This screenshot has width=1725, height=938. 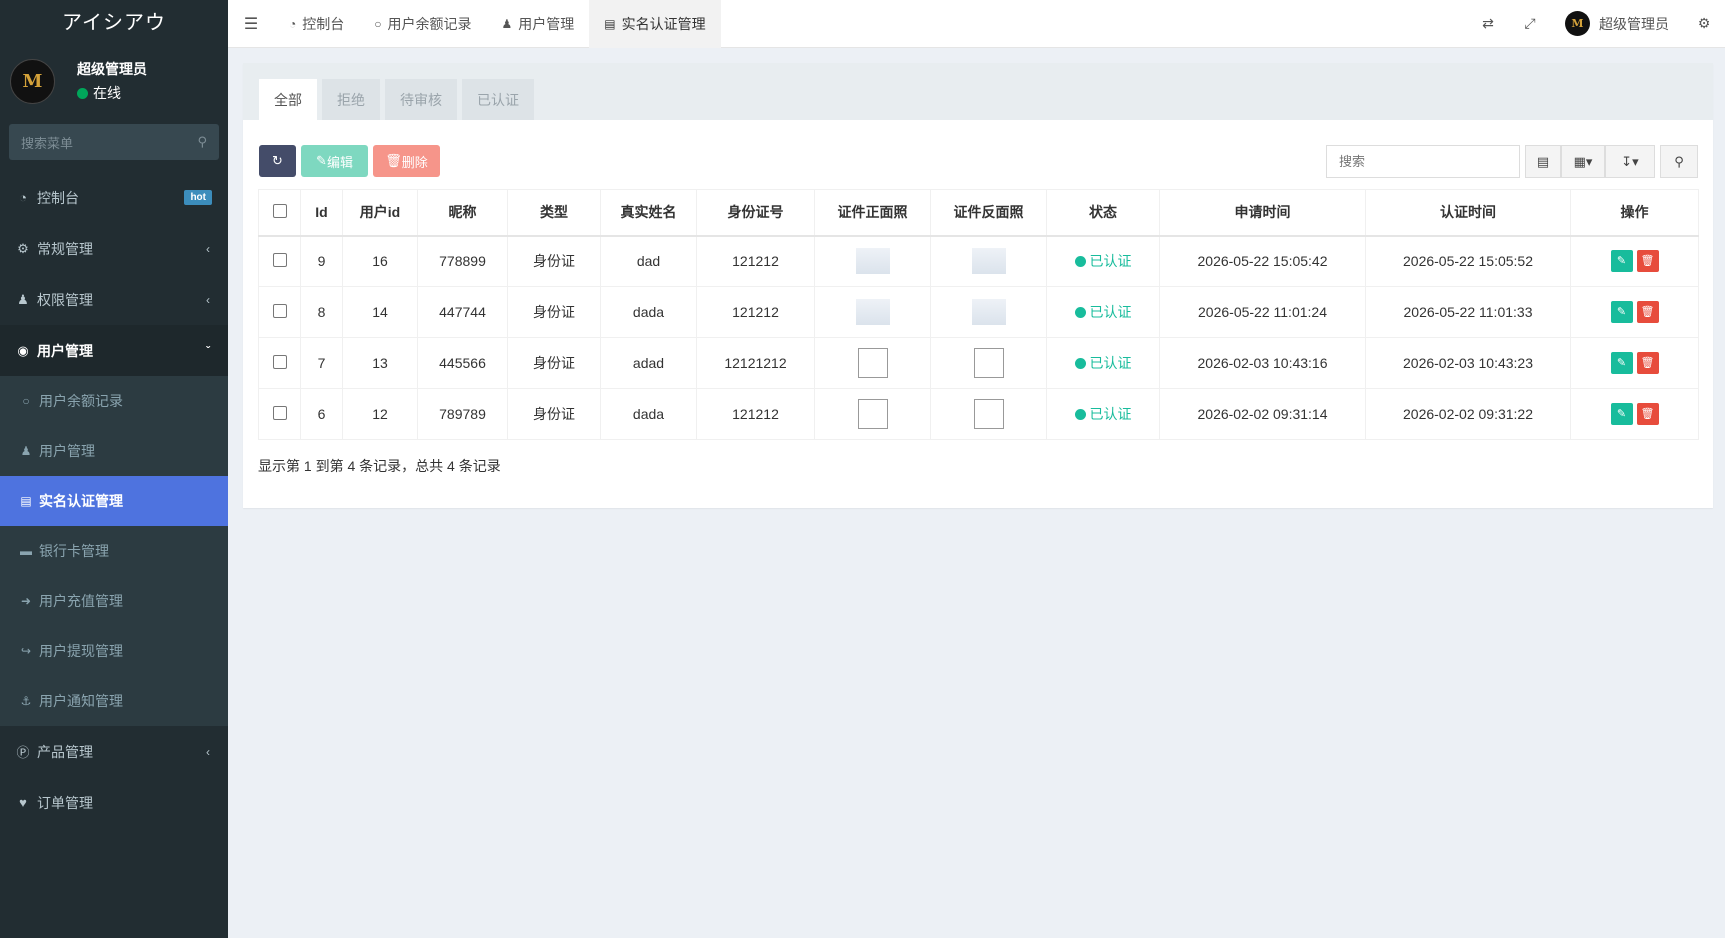 What do you see at coordinates (26, 651) in the screenshot?
I see `sign-out-icon: ↪` at bounding box center [26, 651].